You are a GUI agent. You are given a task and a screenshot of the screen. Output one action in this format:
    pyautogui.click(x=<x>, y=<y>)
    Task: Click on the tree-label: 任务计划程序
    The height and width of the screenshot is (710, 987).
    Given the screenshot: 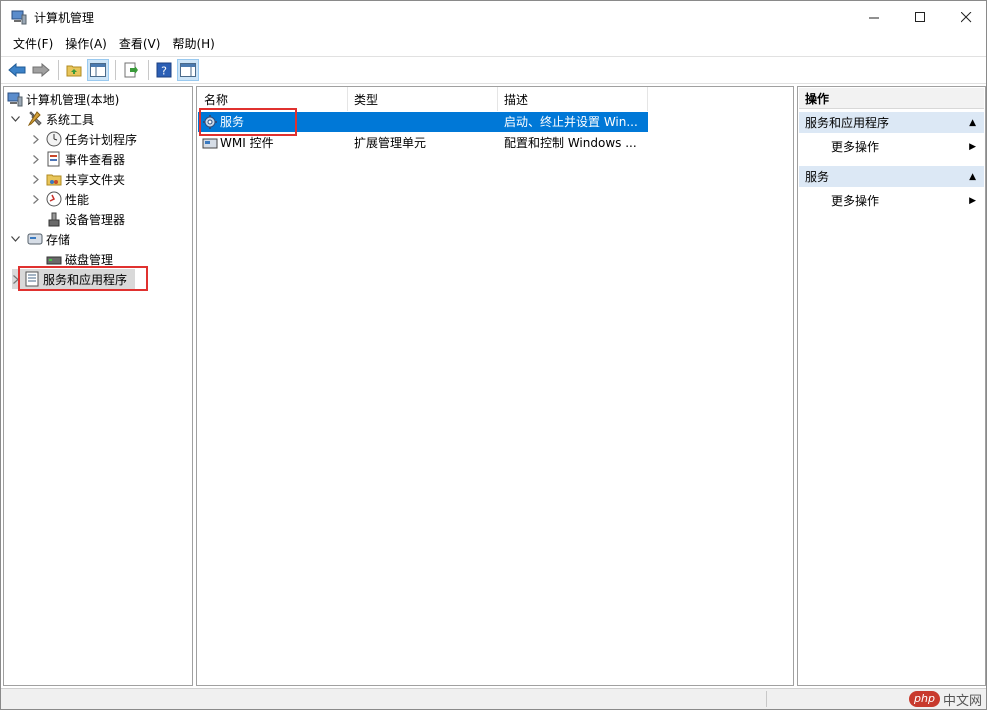 What is the action you would take?
    pyautogui.click(x=101, y=139)
    